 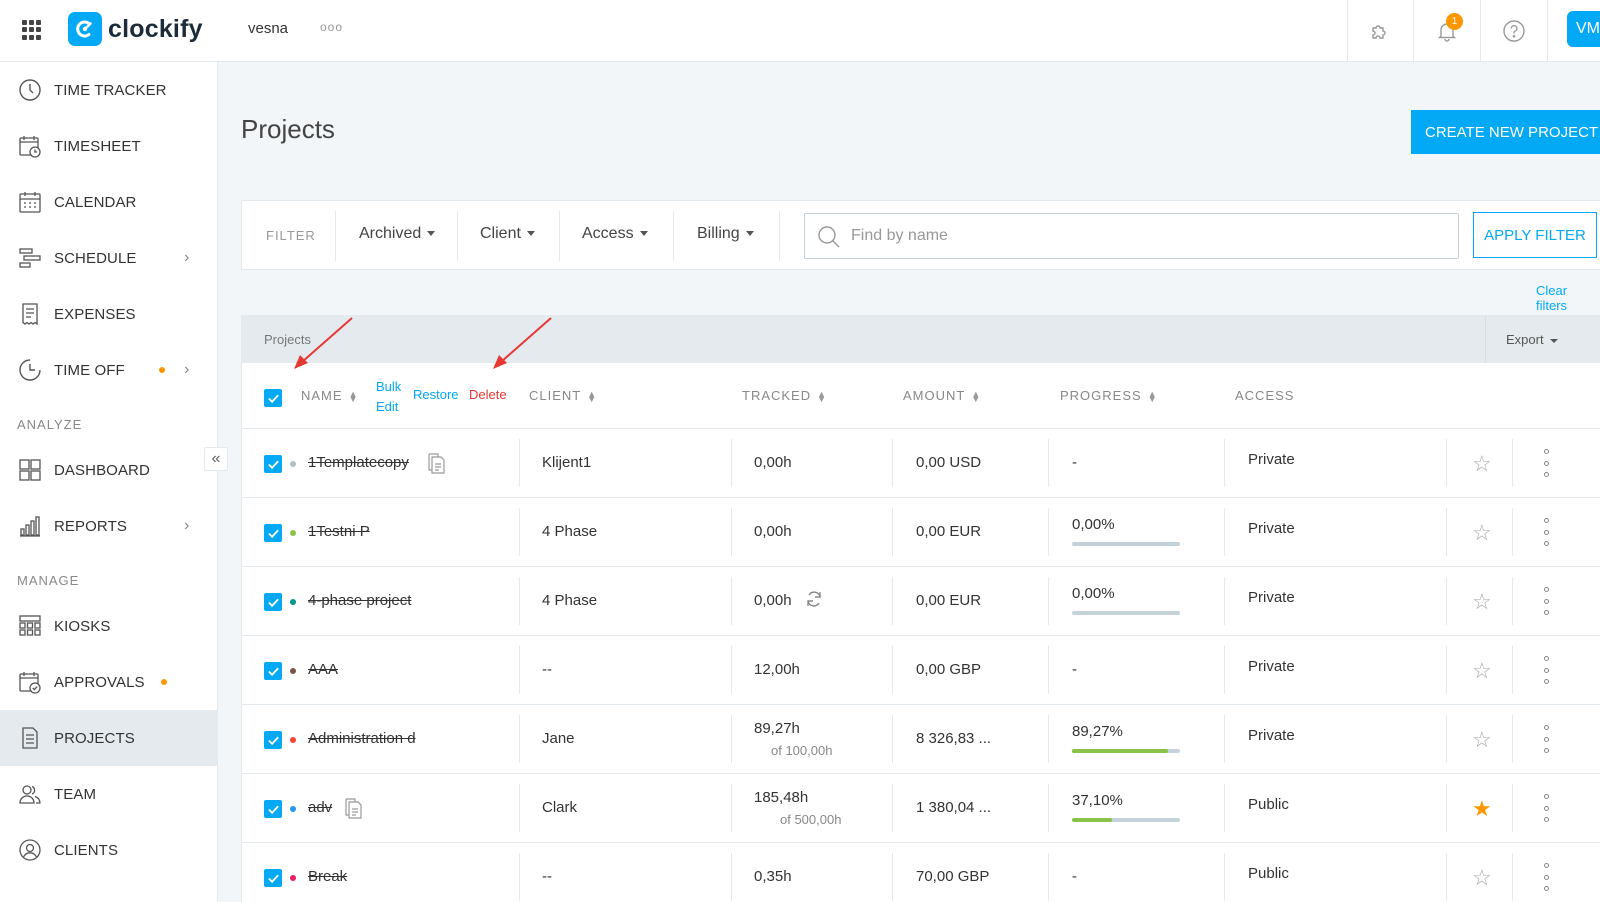 I want to click on puzzle-icon, so click(x=1380, y=31).